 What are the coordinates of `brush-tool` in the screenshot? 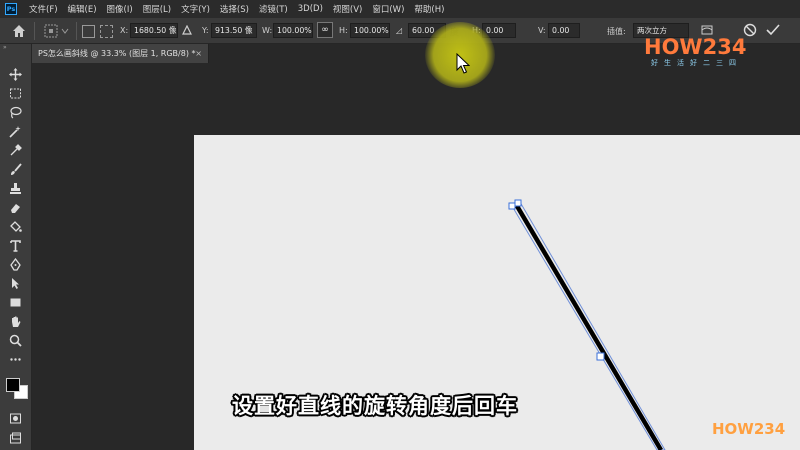 It's located at (15, 169).